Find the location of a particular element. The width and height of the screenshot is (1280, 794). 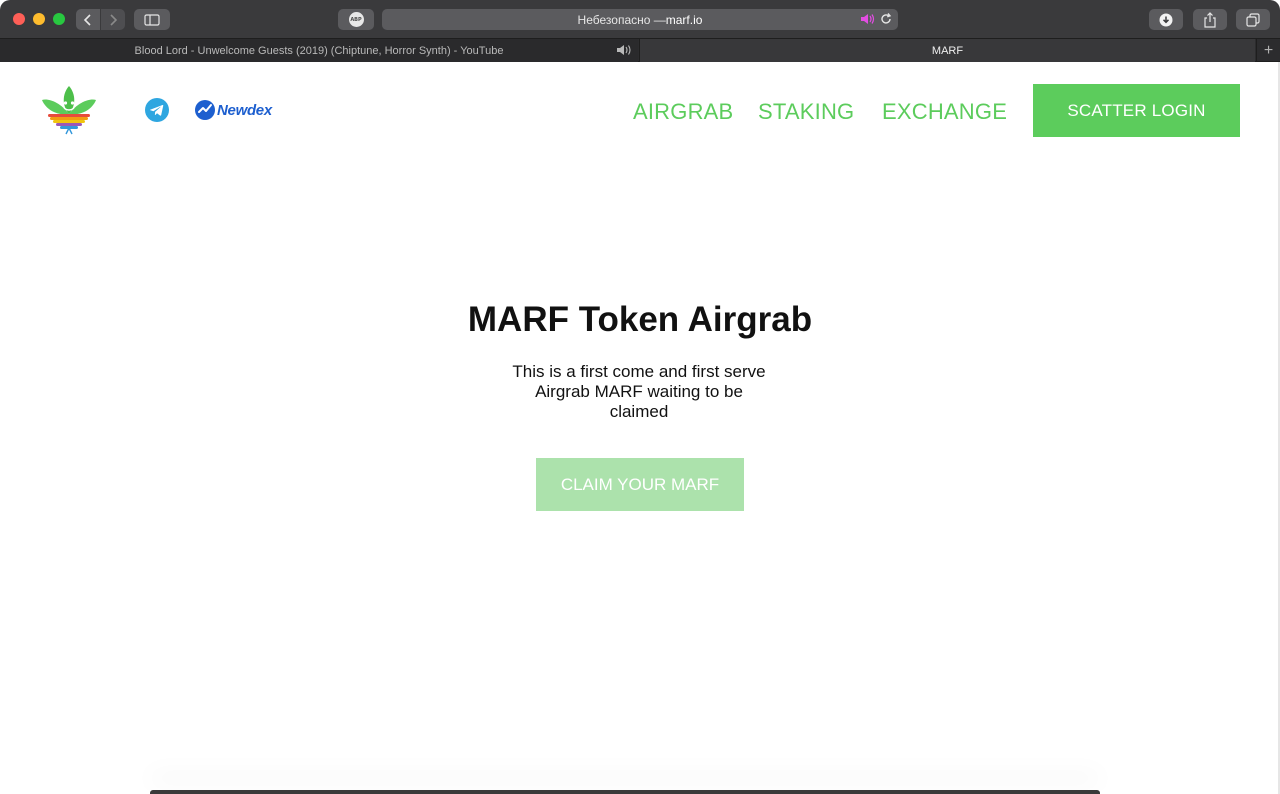

marf-leaf-logo-icon is located at coordinates (69, 110).